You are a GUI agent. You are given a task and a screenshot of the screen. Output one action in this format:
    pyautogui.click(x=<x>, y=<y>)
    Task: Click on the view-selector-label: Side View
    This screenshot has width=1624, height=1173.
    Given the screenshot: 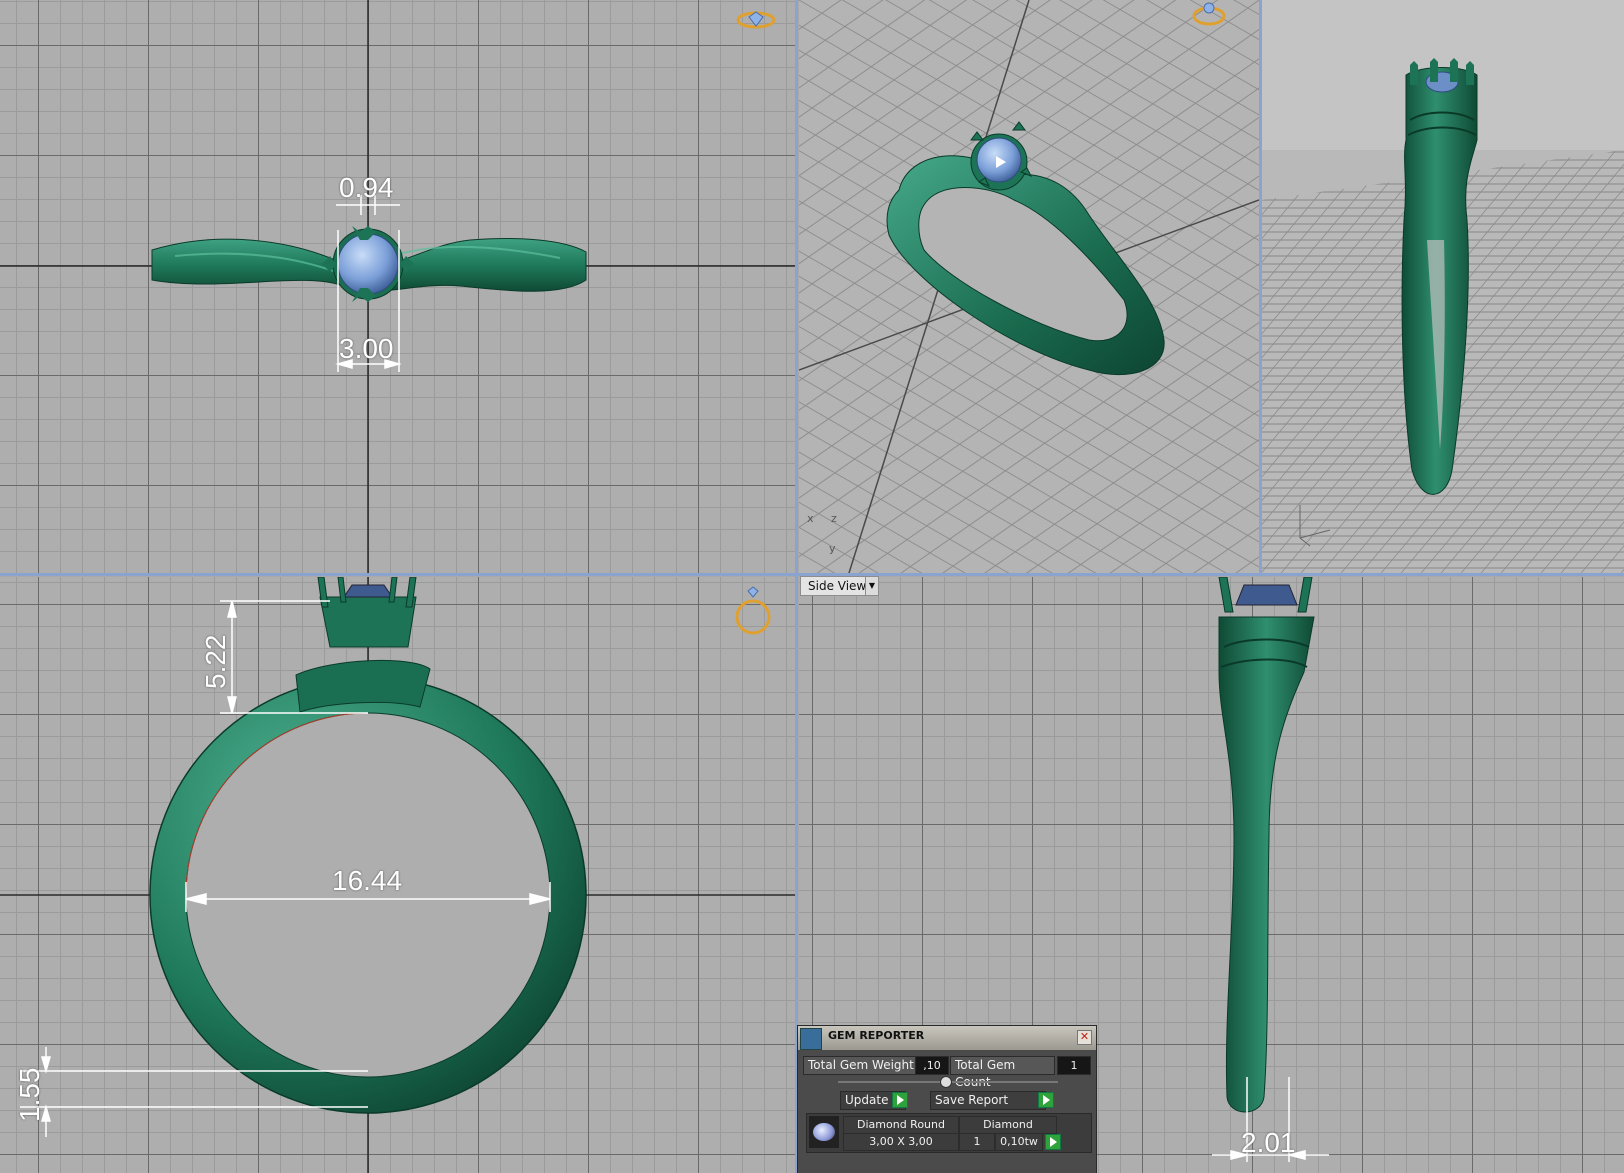 What is the action you would take?
    pyautogui.click(x=837, y=586)
    